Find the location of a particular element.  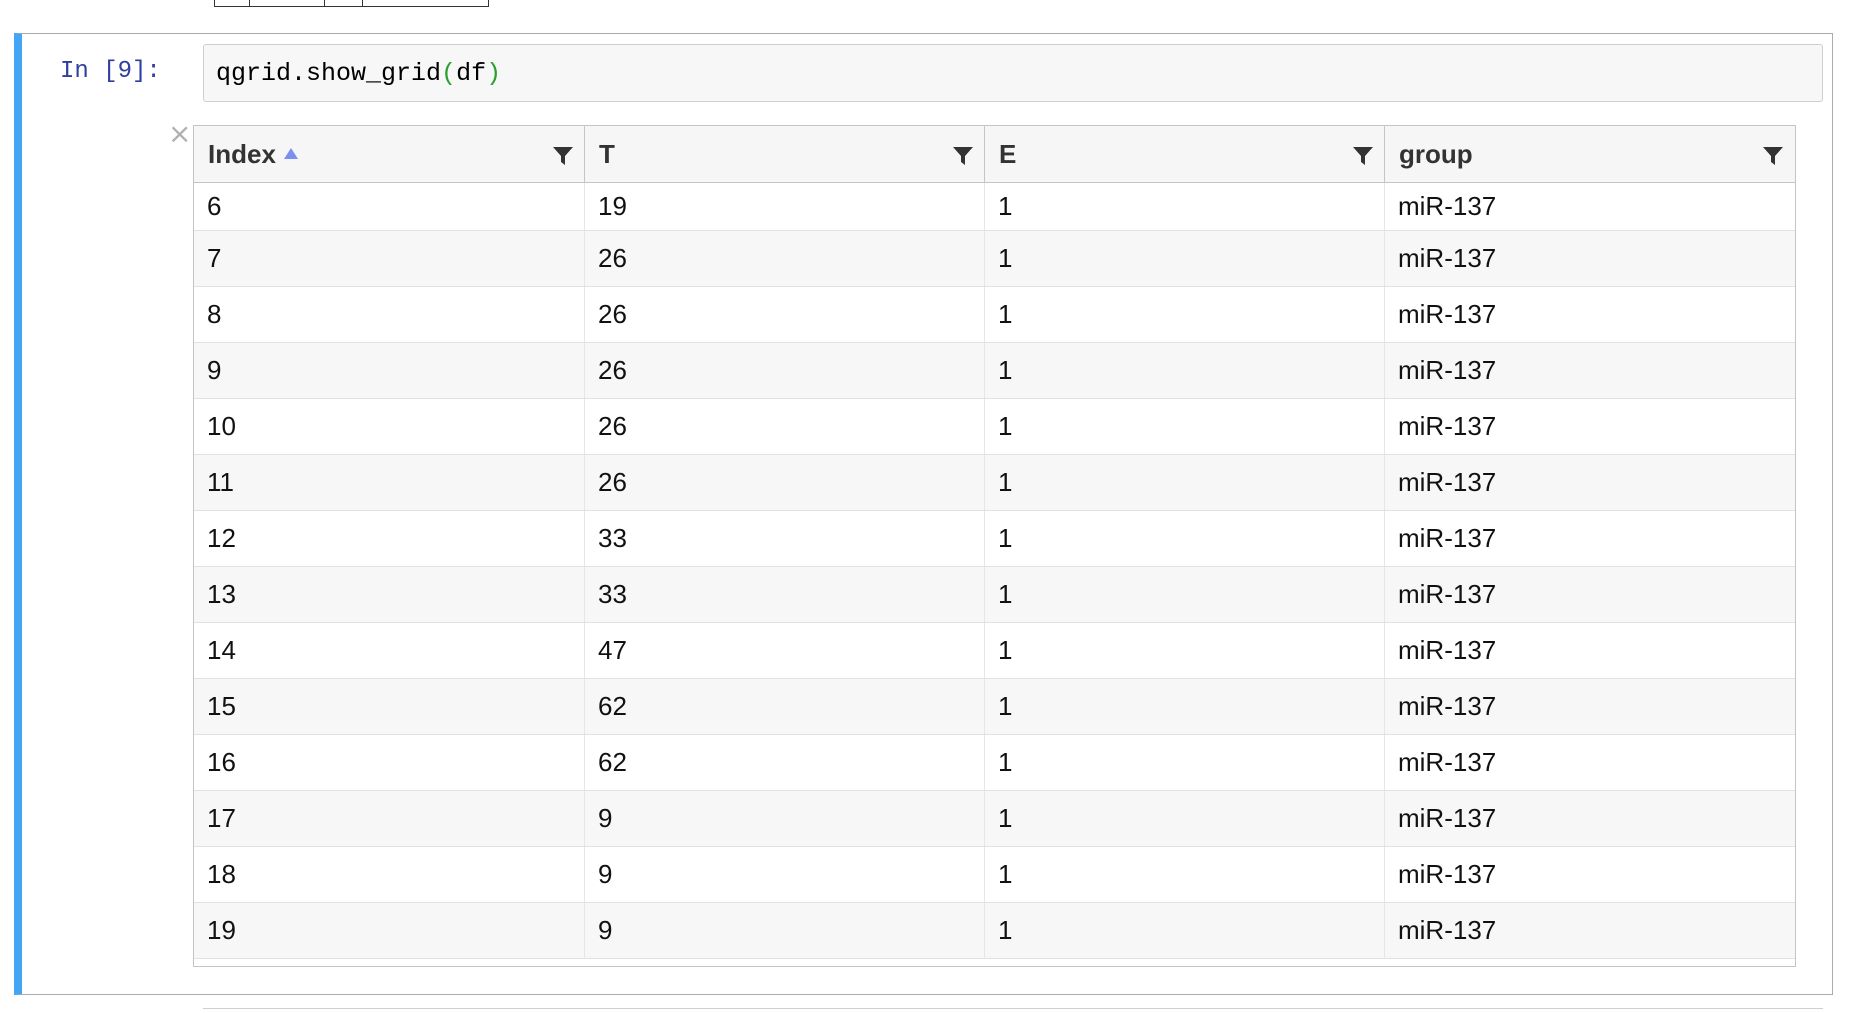

cell-index: 19 is located at coordinates (389, 930).